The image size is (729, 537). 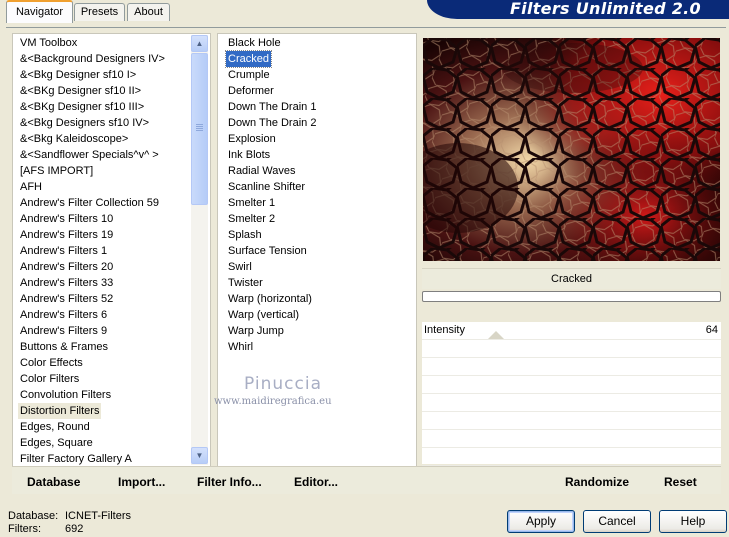 I want to click on category-item: Andrew's Filter Collection 59, so click(x=89, y=203).